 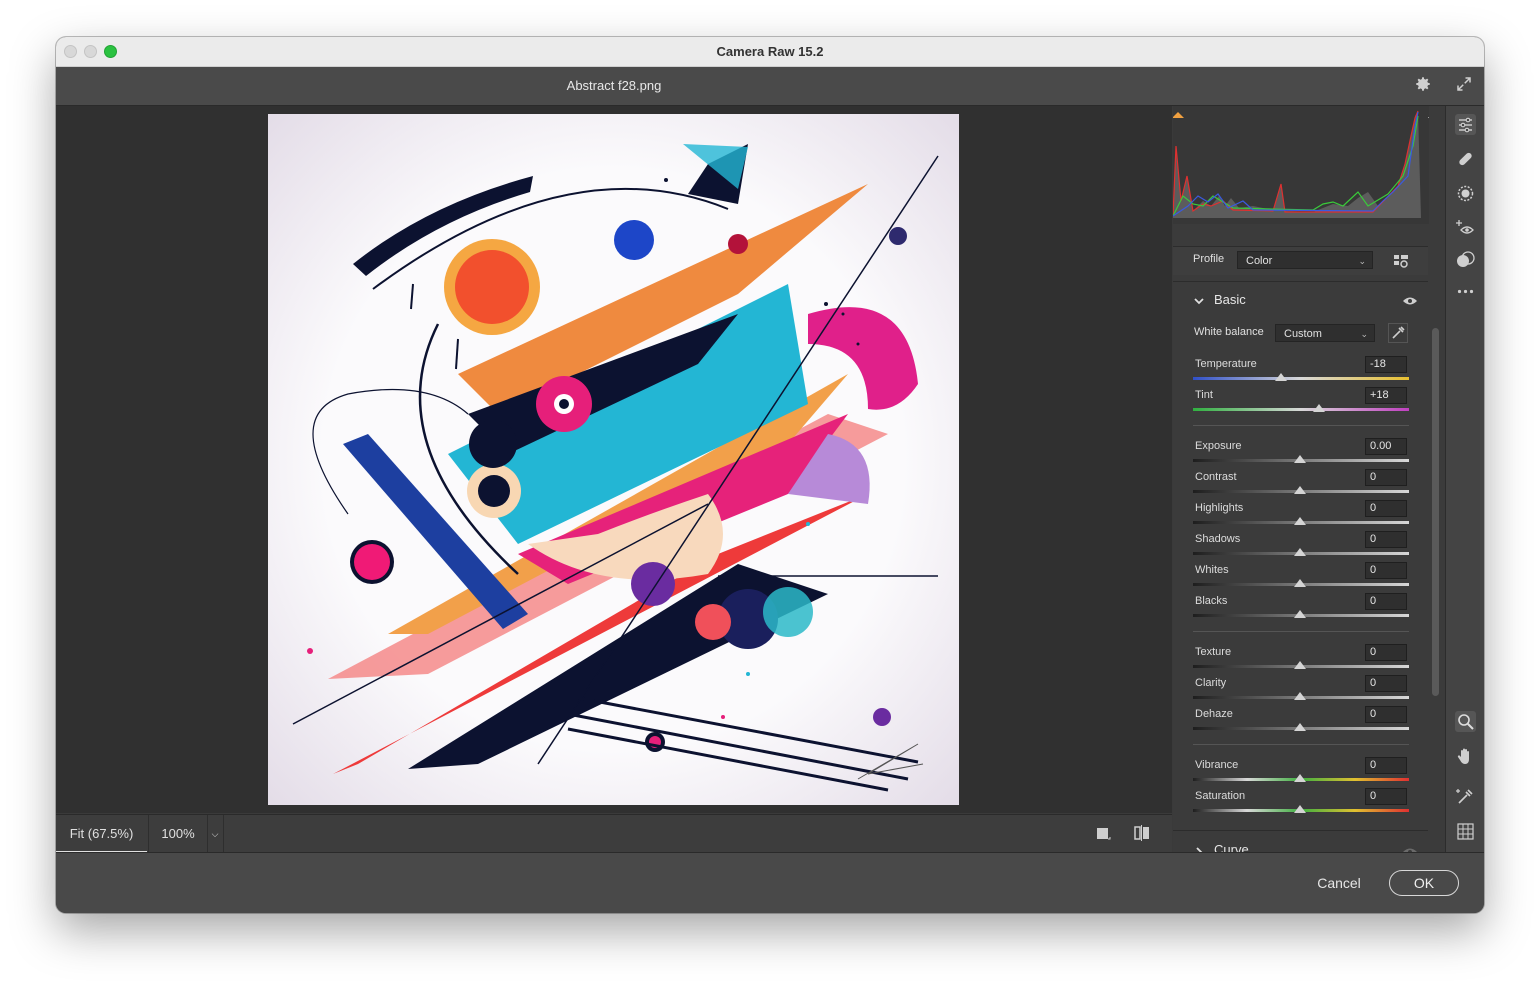 What do you see at coordinates (1424, 883) in the screenshot?
I see `ok-button: OK` at bounding box center [1424, 883].